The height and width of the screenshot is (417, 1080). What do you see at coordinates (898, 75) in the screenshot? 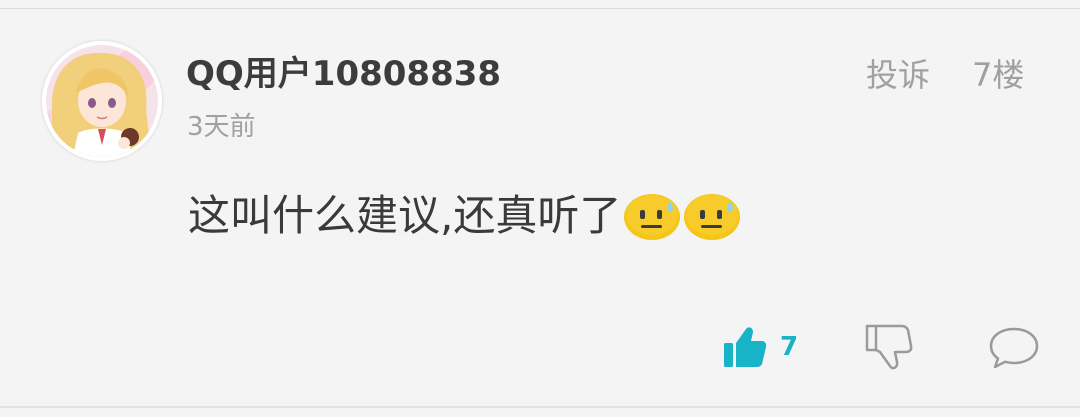
I see `report-button: 投诉` at bounding box center [898, 75].